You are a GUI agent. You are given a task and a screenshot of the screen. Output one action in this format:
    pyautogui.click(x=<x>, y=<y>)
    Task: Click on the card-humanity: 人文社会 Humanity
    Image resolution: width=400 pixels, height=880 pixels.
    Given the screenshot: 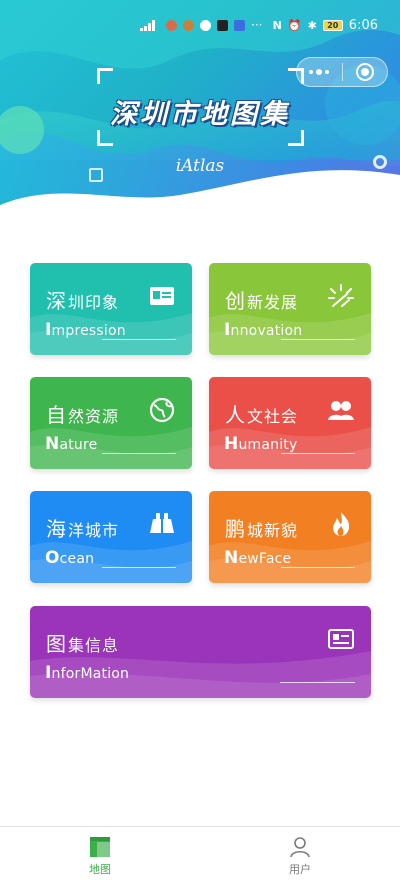 What is the action you would take?
    pyautogui.click(x=290, y=423)
    